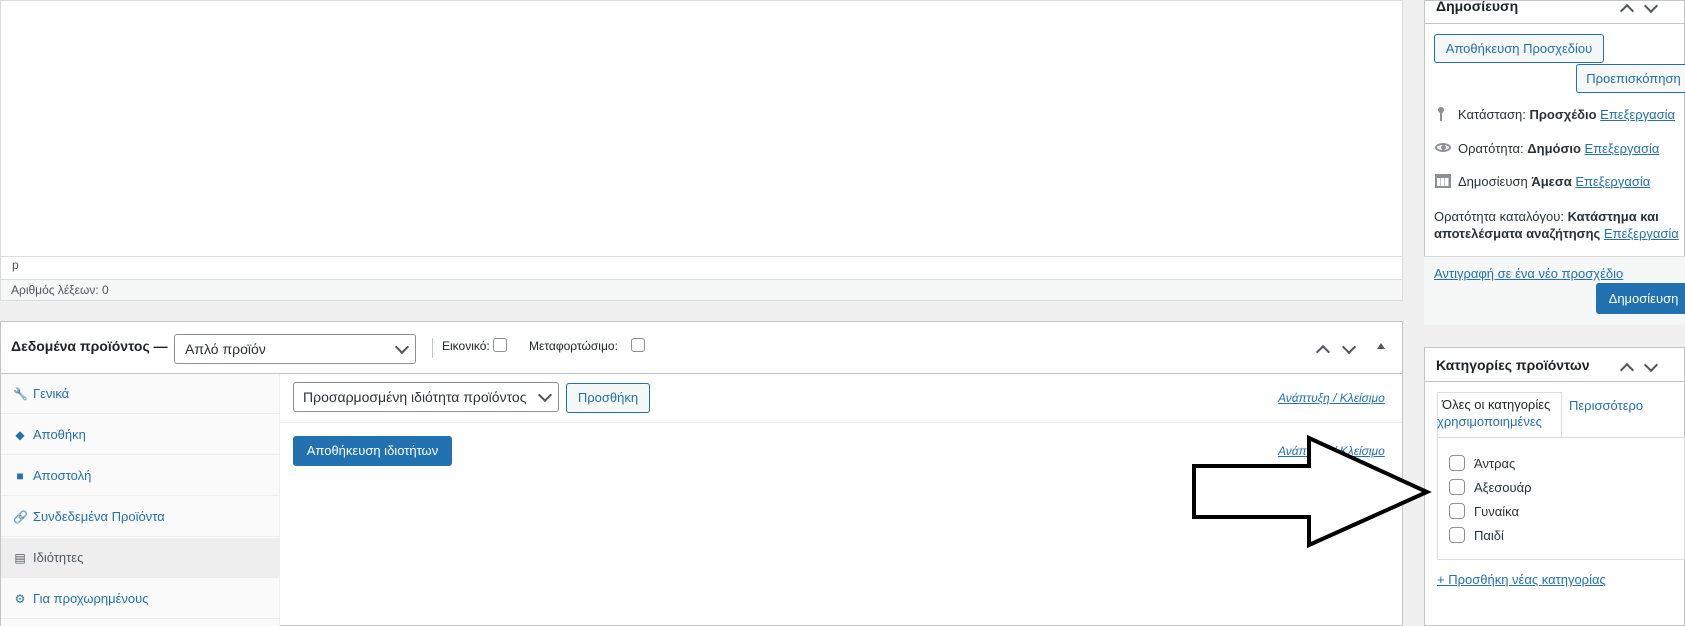  Describe the element at coordinates (1493, 181) in the screenshot. I see `publish-label: Δημοσίευση` at that location.